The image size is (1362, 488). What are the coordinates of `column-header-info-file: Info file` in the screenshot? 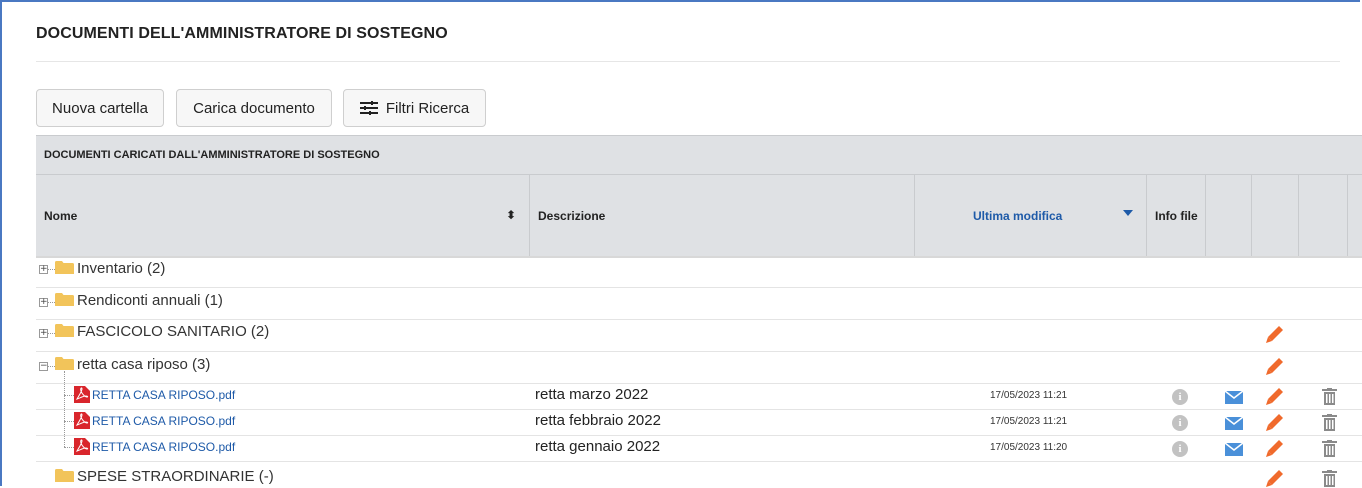 It's located at (1175, 215).